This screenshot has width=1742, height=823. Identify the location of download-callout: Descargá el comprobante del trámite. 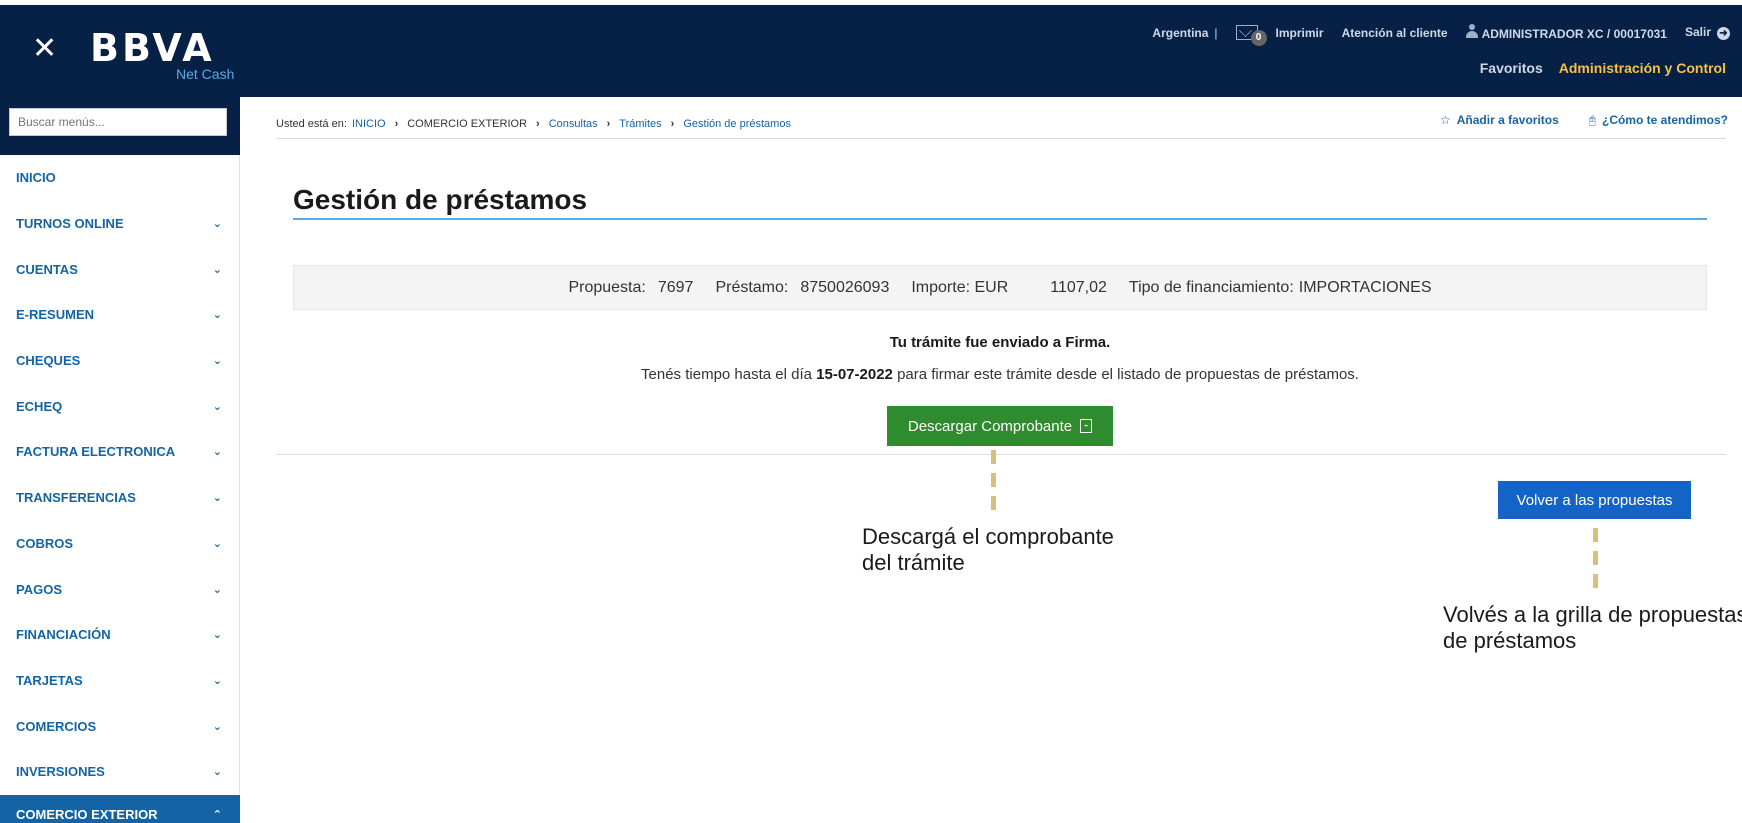
(988, 550).